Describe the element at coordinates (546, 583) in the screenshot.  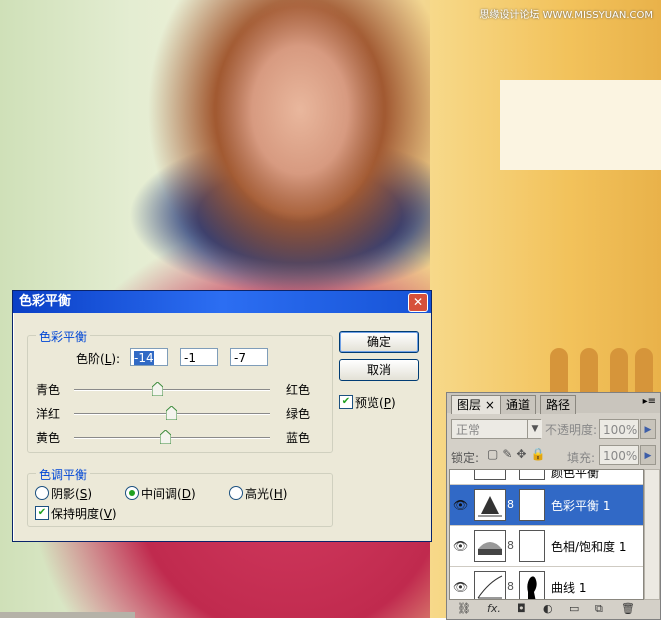
I see `layer-row: 👁 8 曲线 1` at that location.